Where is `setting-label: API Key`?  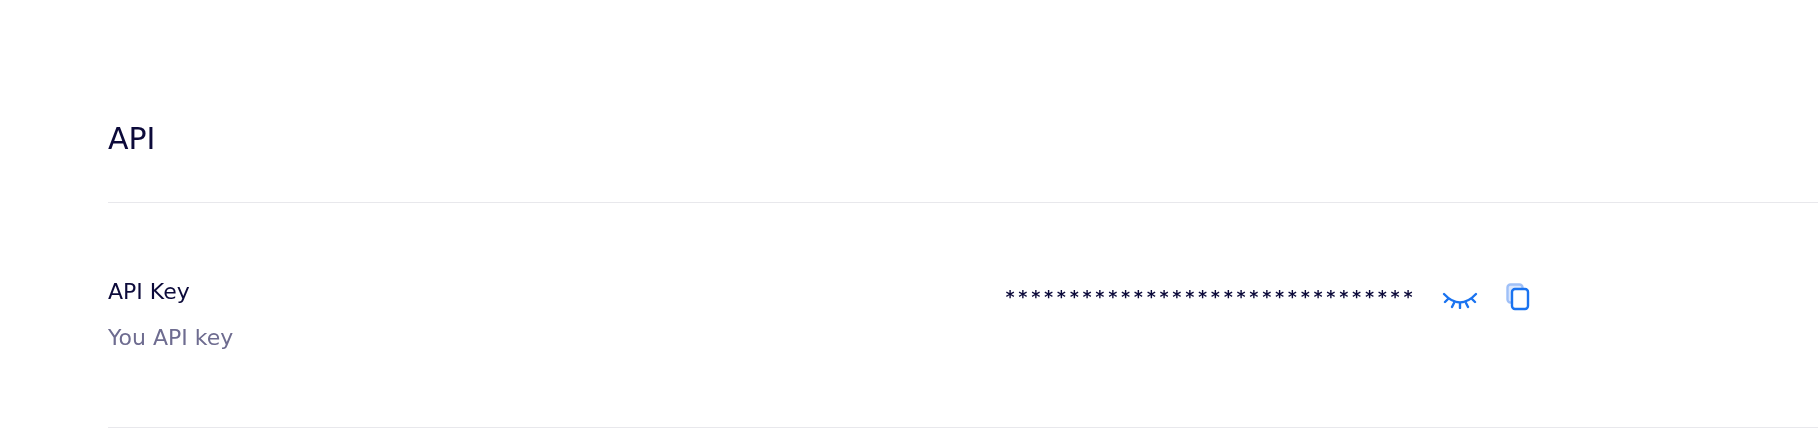 setting-label: API Key is located at coordinates (149, 292).